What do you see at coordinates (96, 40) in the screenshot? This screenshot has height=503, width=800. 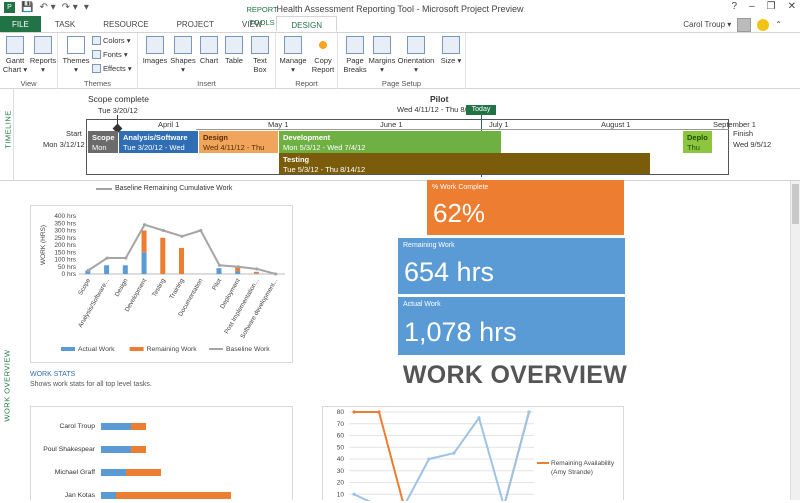 I see `colors-icon` at bounding box center [96, 40].